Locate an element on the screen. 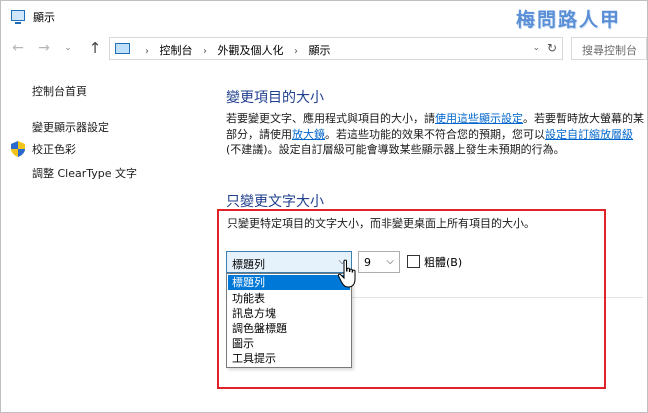  breadcrumb-appearance: 外觀及個人化 is located at coordinates (251, 50).